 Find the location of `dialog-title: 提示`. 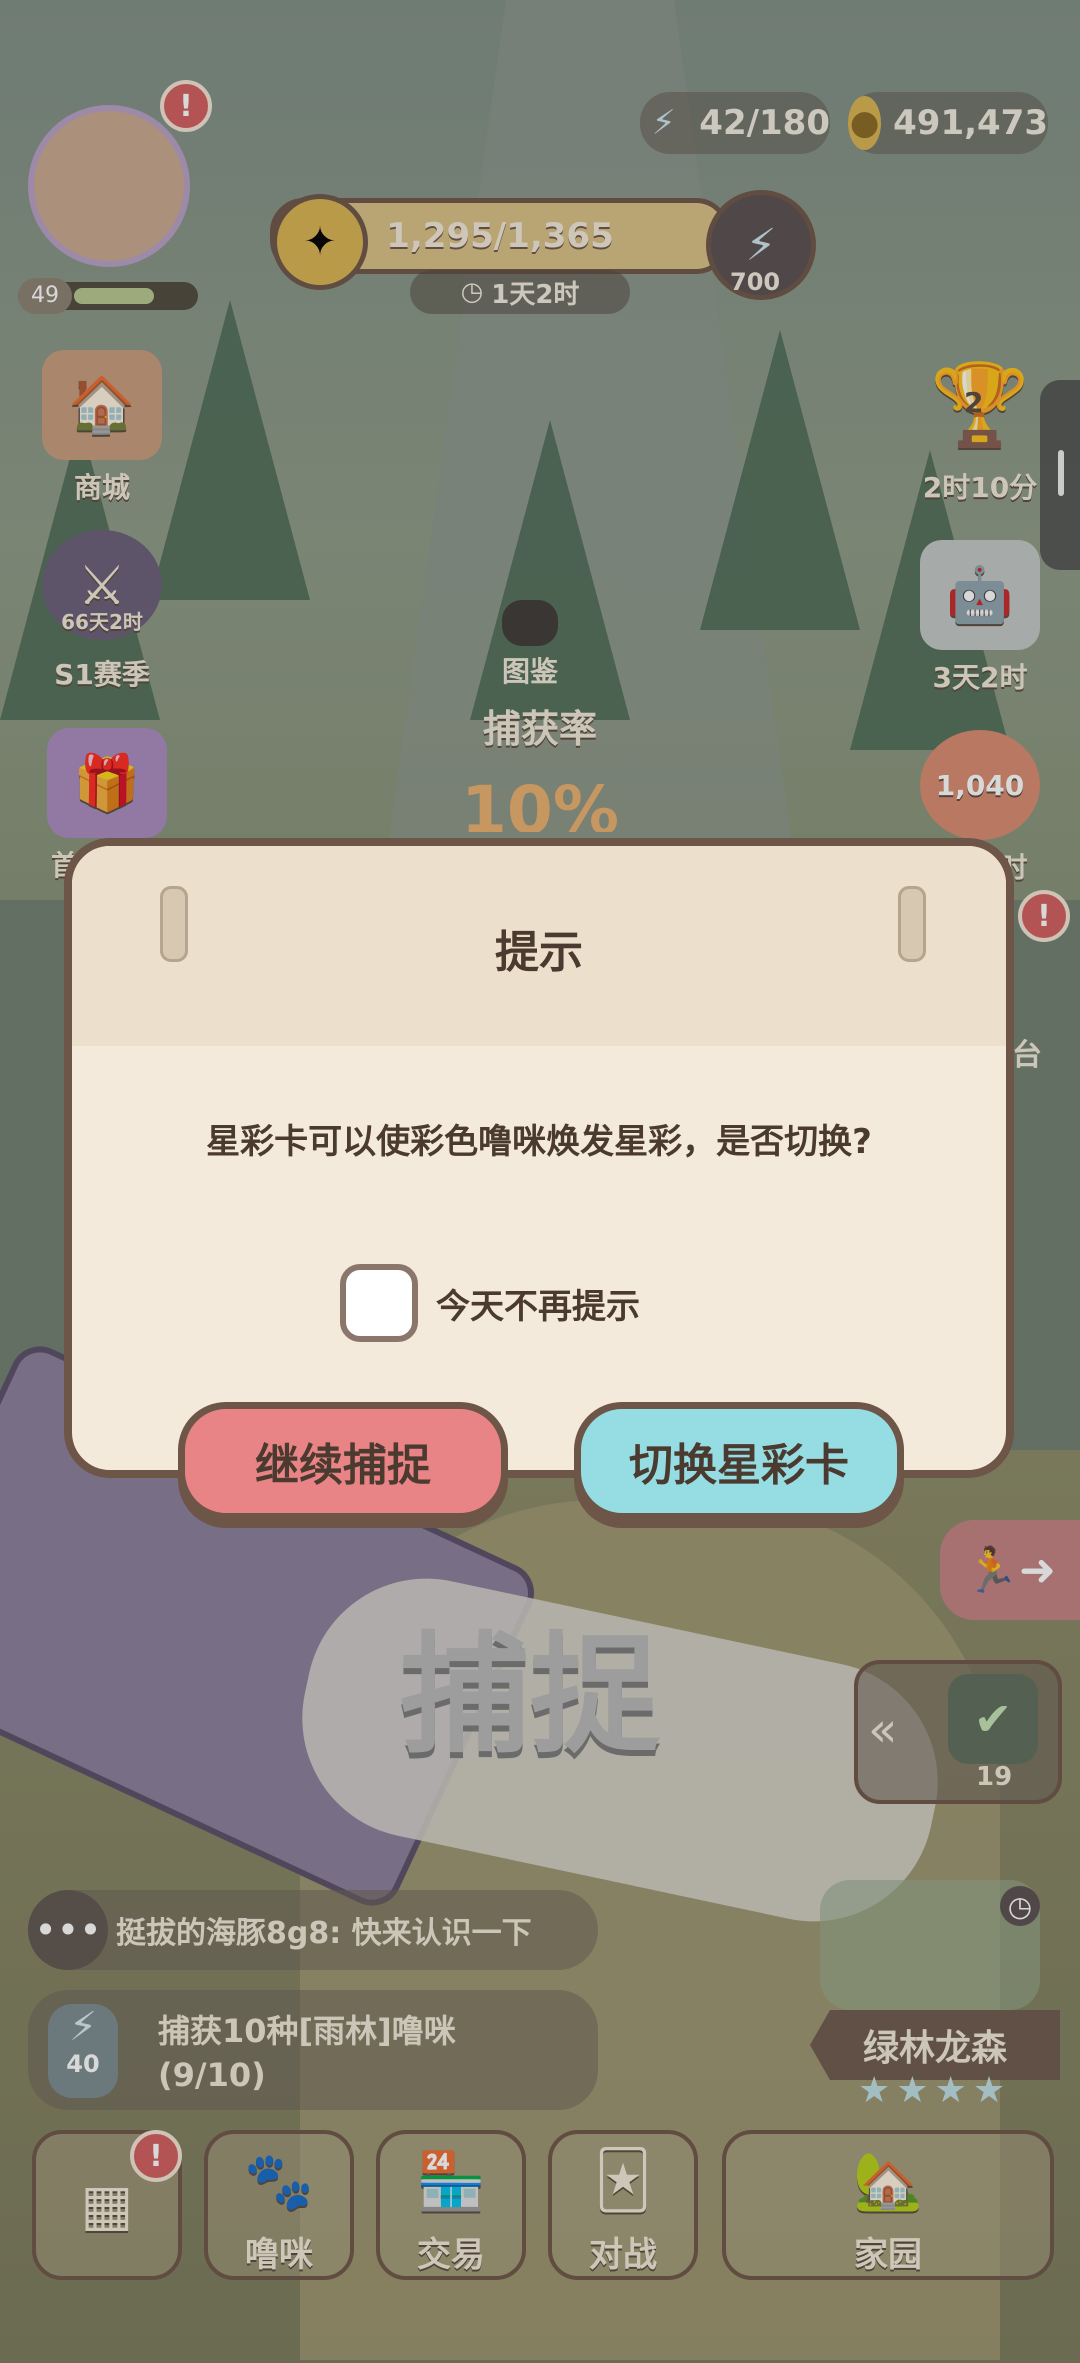

dialog-title: 提示 is located at coordinates (539, 952).